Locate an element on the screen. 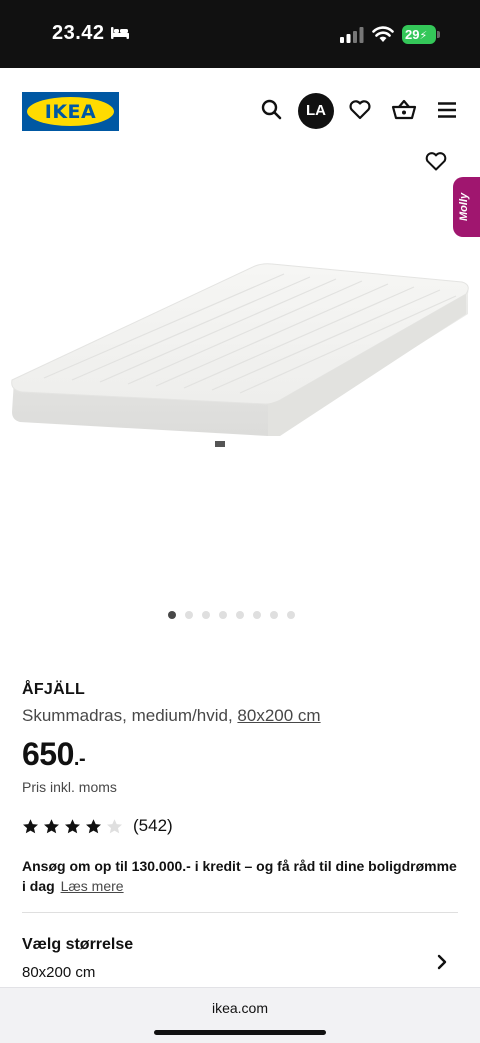 The image size is (480, 1043). star-empty-icon is located at coordinates (114, 825).